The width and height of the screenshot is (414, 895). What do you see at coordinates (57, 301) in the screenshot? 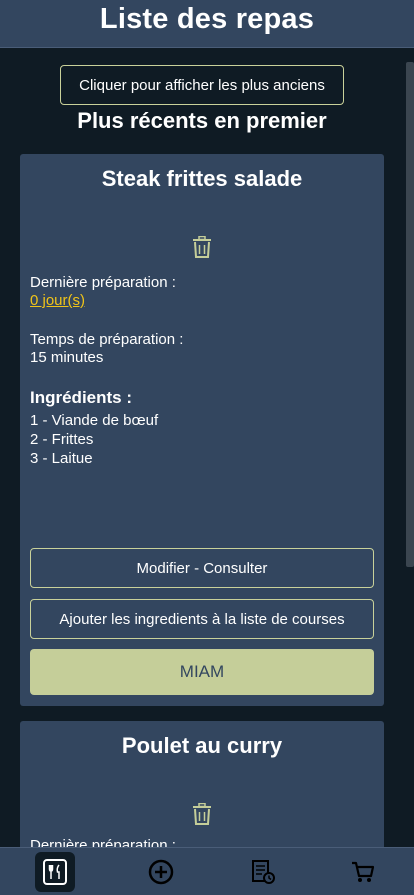
I see `last-prep-link: 0 jour(s)` at bounding box center [57, 301].